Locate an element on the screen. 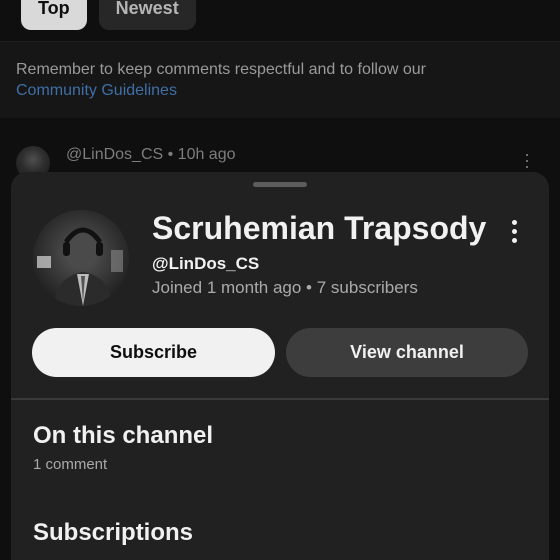 This screenshot has width=560, height=560. sheet-divider is located at coordinates (280, 399).